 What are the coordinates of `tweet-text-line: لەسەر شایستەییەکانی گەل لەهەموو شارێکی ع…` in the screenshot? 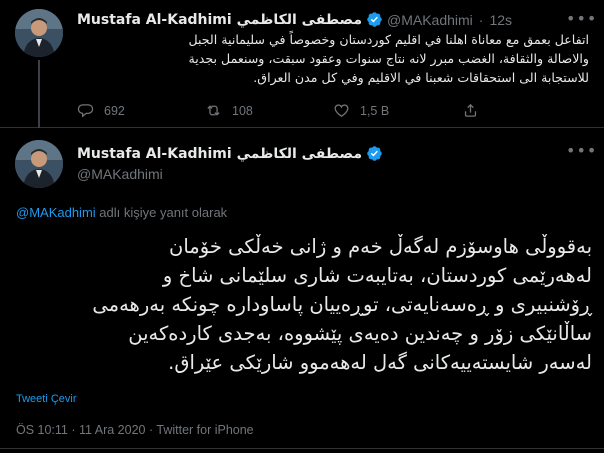 It's located at (380, 362).